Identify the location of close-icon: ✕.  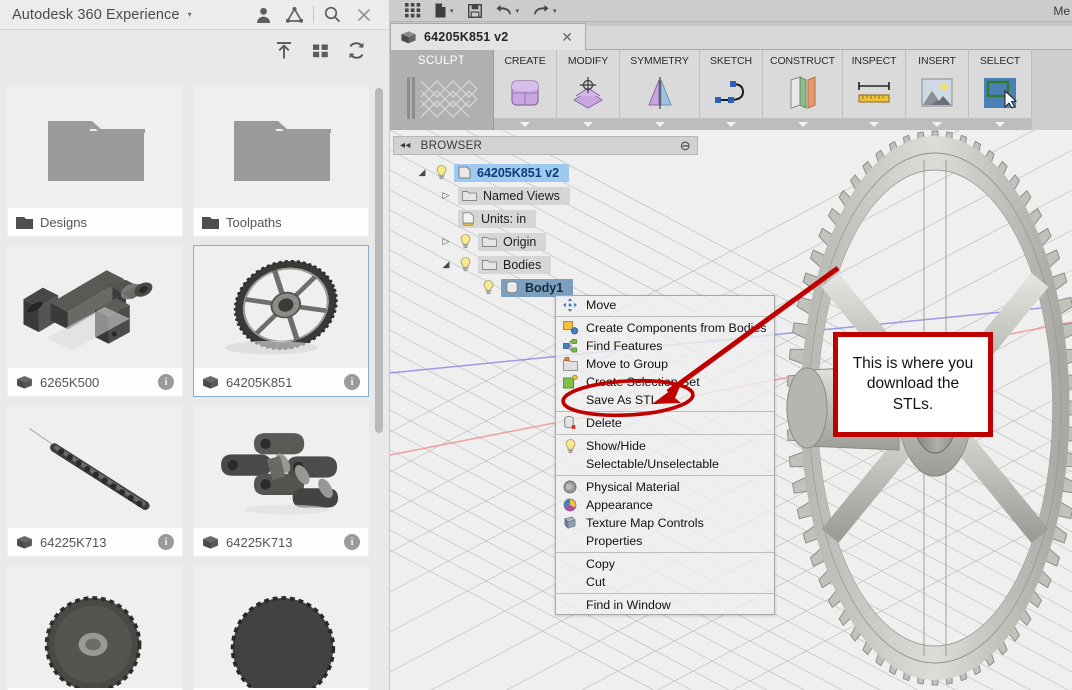
(567, 37).